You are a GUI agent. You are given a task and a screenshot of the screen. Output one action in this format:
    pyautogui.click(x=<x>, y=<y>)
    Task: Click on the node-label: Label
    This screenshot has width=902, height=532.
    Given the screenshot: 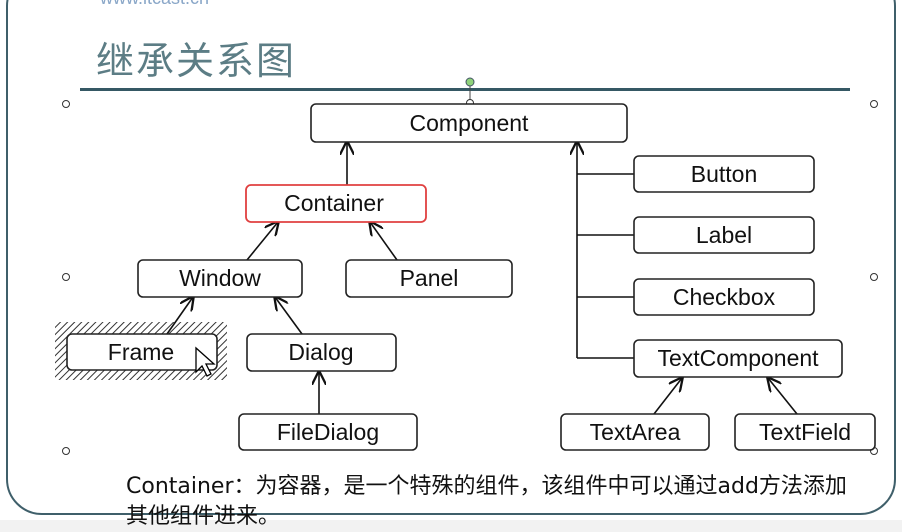 What is the action you would take?
    pyautogui.click(x=724, y=235)
    